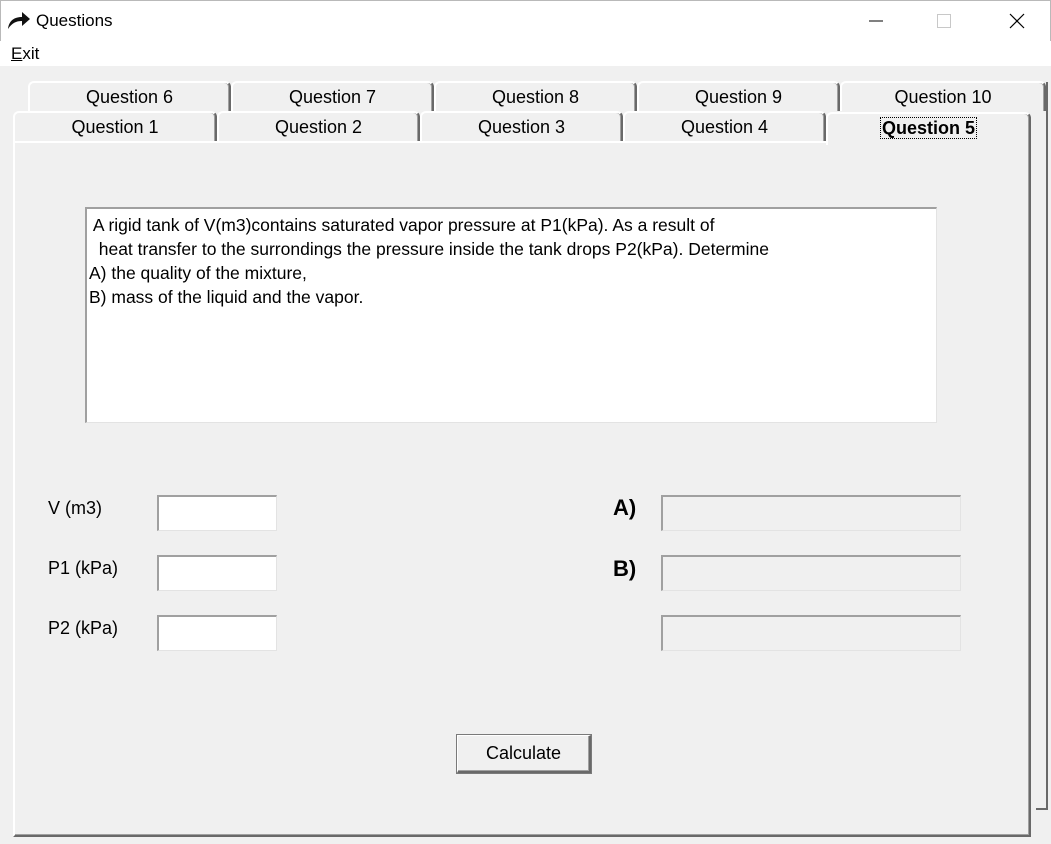 This screenshot has height=844, width=1051. What do you see at coordinates (31, 53) in the screenshot?
I see `menu-exit-rest: xit` at bounding box center [31, 53].